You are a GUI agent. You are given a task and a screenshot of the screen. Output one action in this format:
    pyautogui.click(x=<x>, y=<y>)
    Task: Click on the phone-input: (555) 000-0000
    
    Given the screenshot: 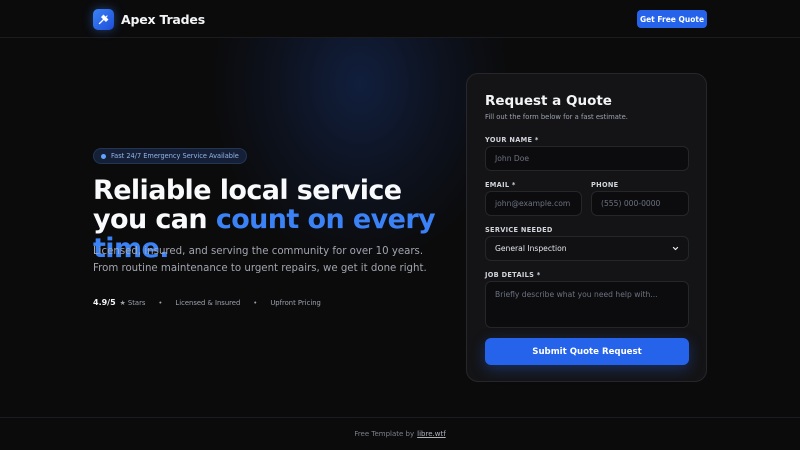 What is the action you would take?
    pyautogui.click(x=640, y=203)
    